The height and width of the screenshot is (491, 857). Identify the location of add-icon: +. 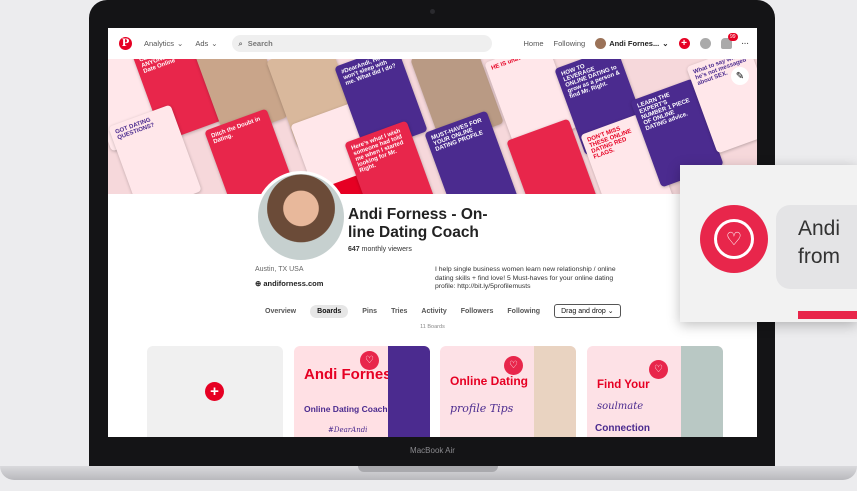
(214, 391).